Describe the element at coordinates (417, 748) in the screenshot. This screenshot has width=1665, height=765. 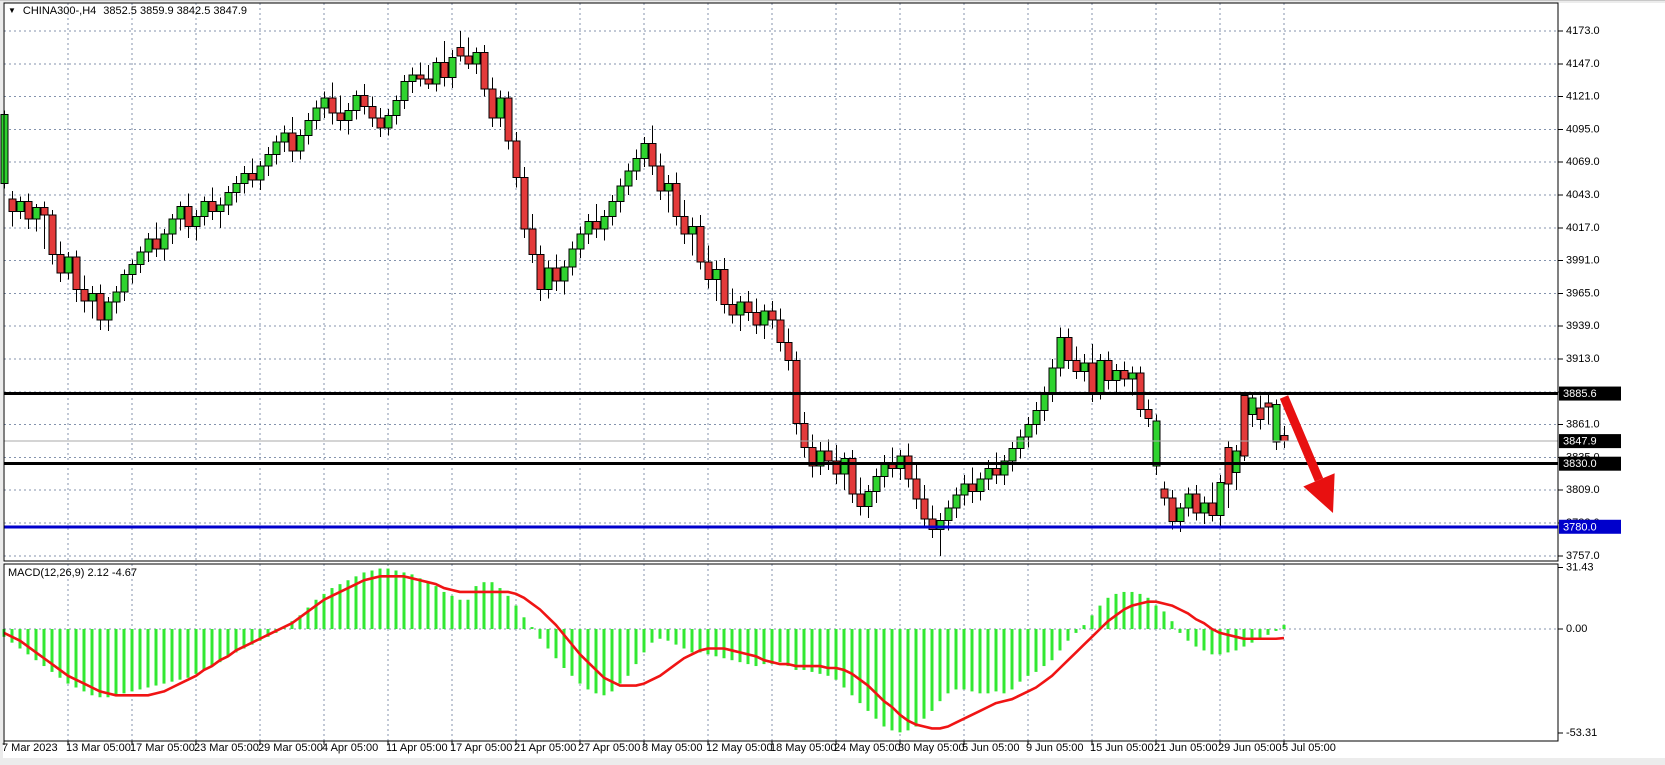
I see `time-tick-label: 11 Apr 05:00` at that location.